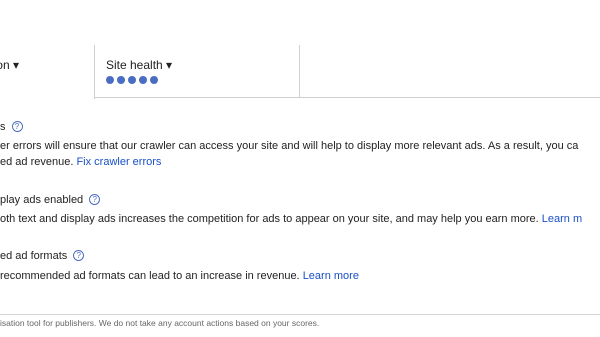 This screenshot has height=337, width=600. Describe the element at coordinates (37, 162) in the screenshot. I see `crawler-errors-description-text: ed ad revenue.` at that location.